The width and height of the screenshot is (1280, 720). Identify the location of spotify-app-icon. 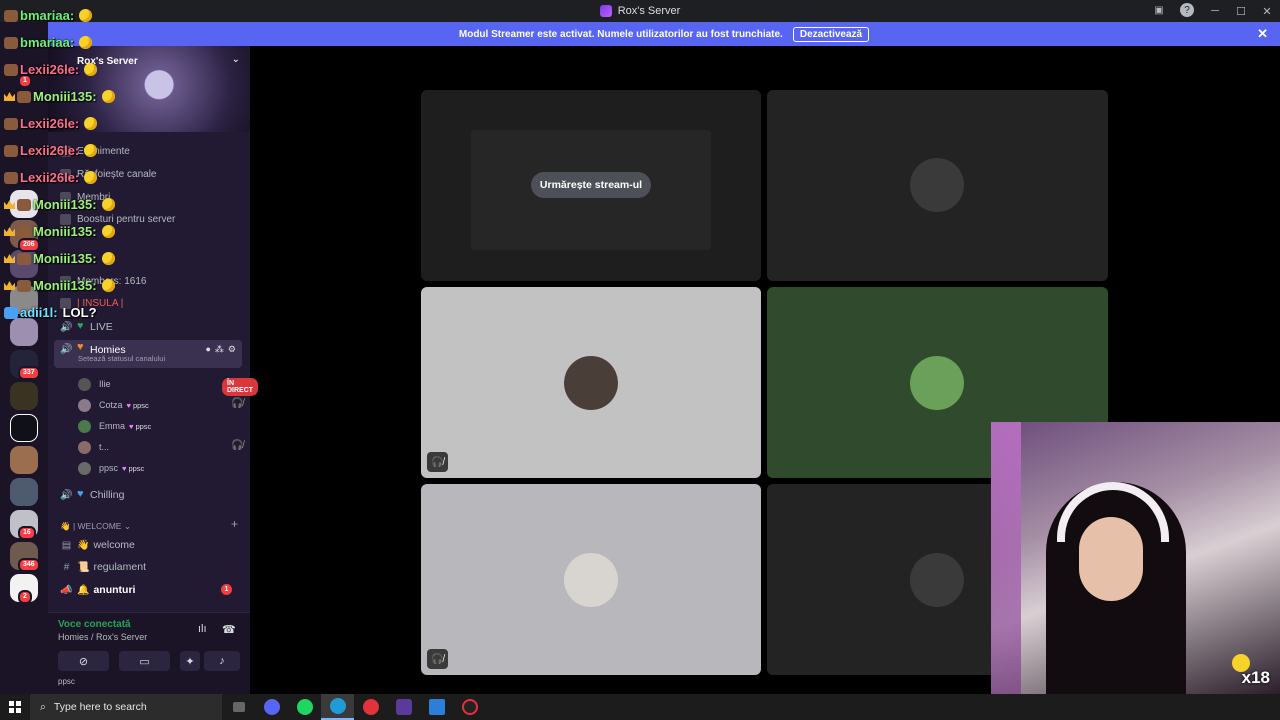
(304, 707).